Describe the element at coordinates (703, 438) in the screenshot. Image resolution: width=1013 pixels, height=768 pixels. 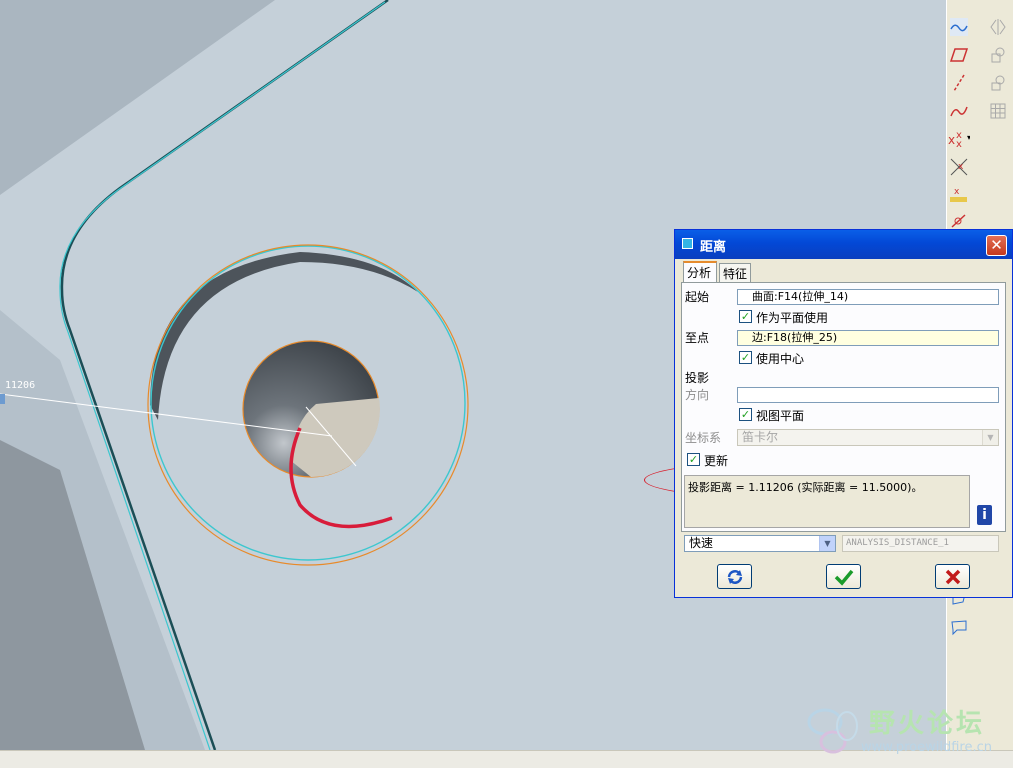
I see `csys-label: 坐标系` at that location.